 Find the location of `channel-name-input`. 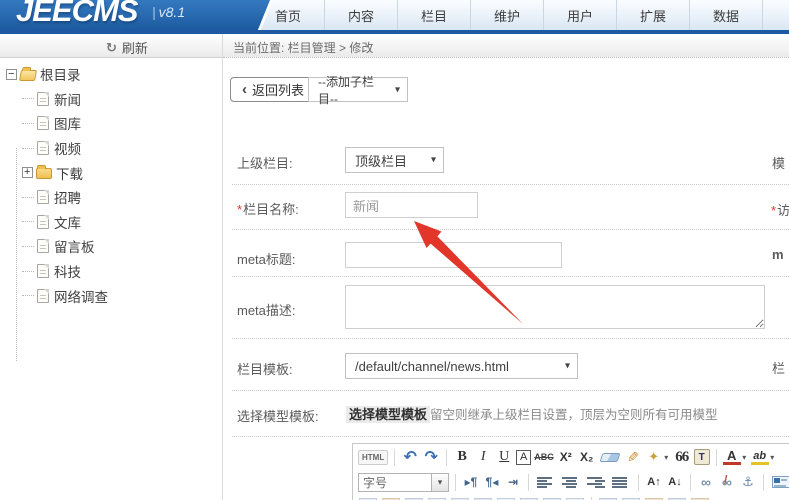

channel-name-input is located at coordinates (411, 205).